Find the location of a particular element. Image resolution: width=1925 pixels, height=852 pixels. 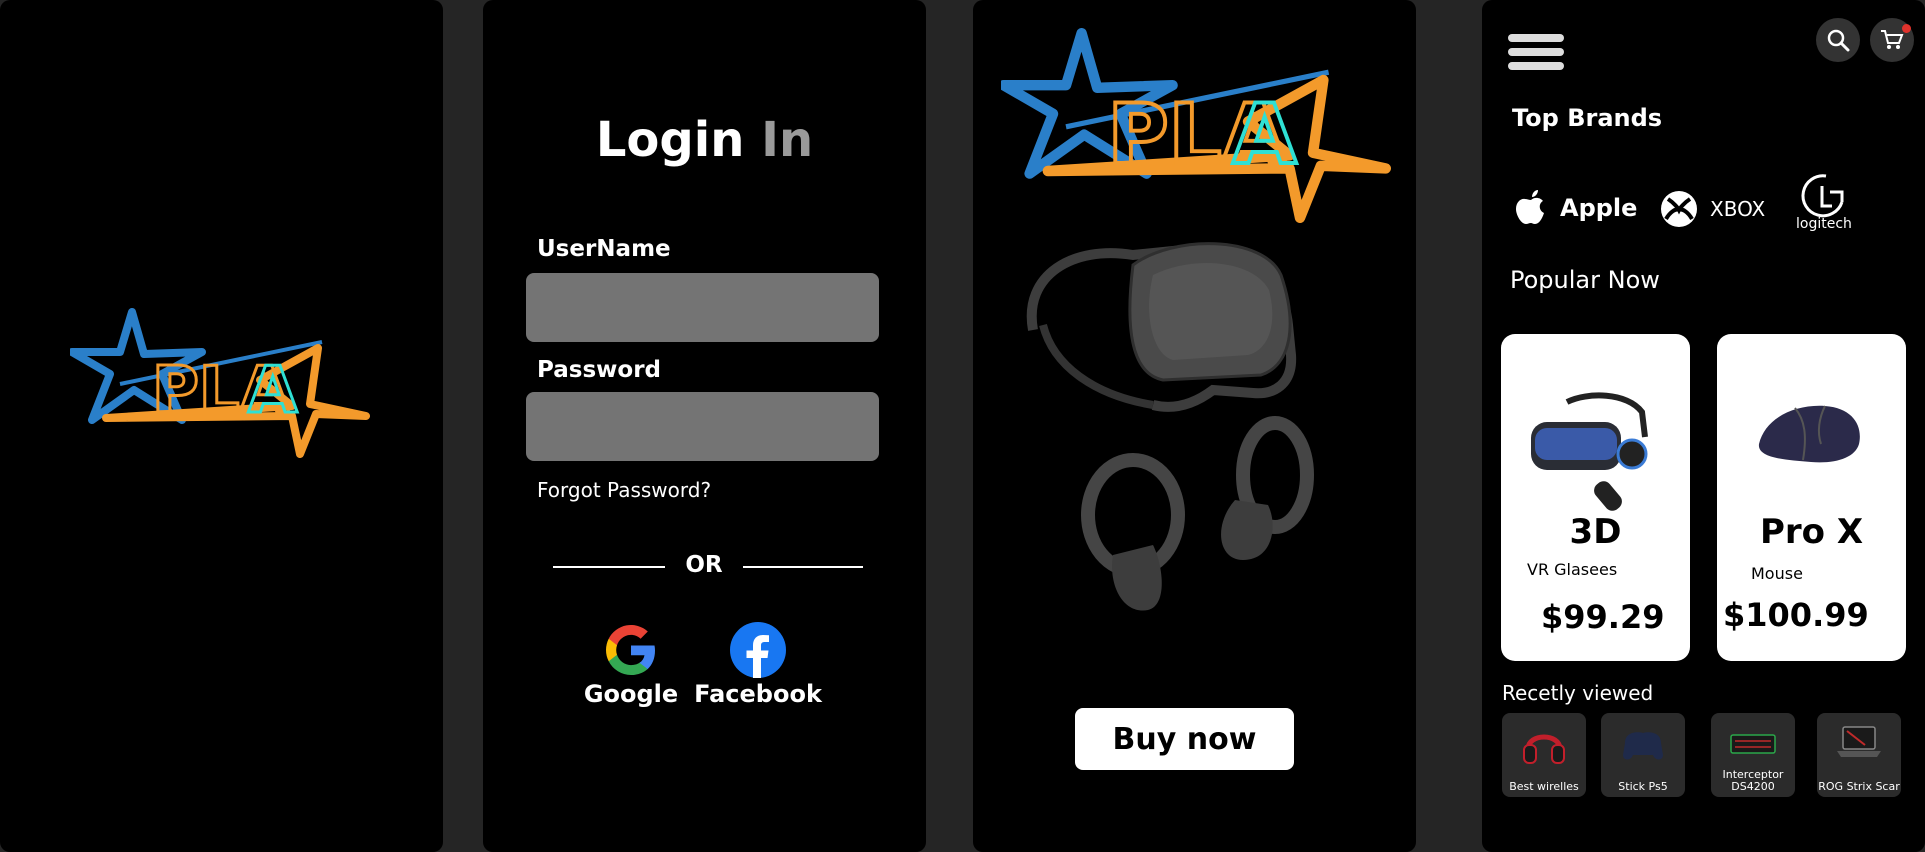

xbox-icon is located at coordinates (1679, 209).